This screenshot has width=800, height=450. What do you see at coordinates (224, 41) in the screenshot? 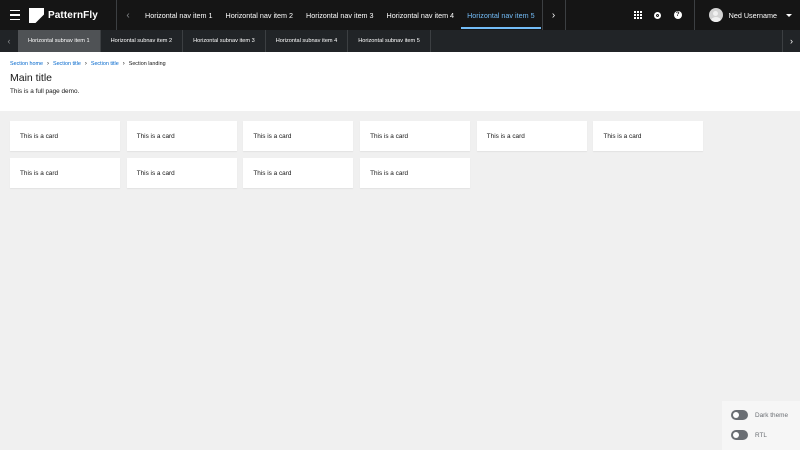
I see `subnav-item-3: Horizontal subnav item 3` at bounding box center [224, 41].